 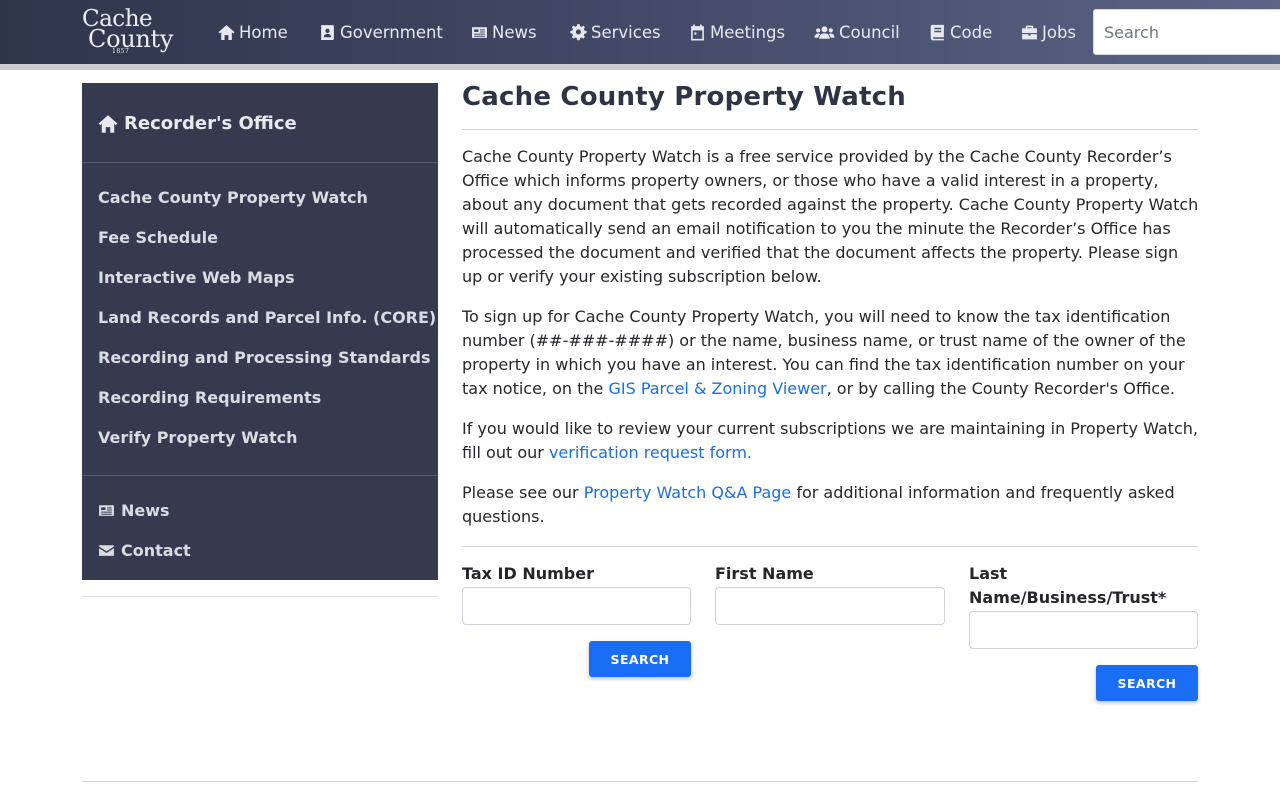 I want to click on name-search-button: SEARCH, so click(x=1147, y=683).